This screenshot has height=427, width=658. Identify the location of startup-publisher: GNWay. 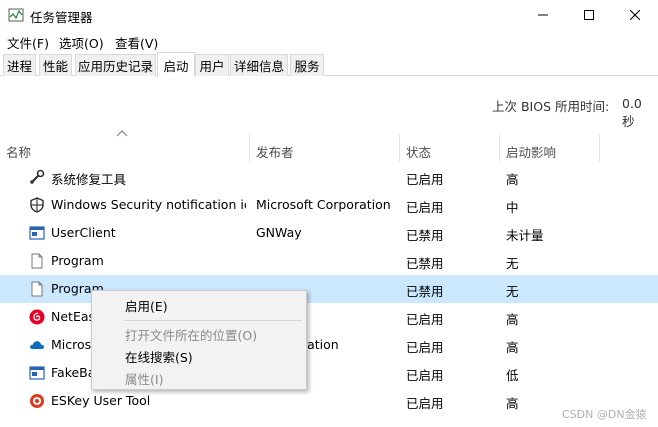
(279, 232).